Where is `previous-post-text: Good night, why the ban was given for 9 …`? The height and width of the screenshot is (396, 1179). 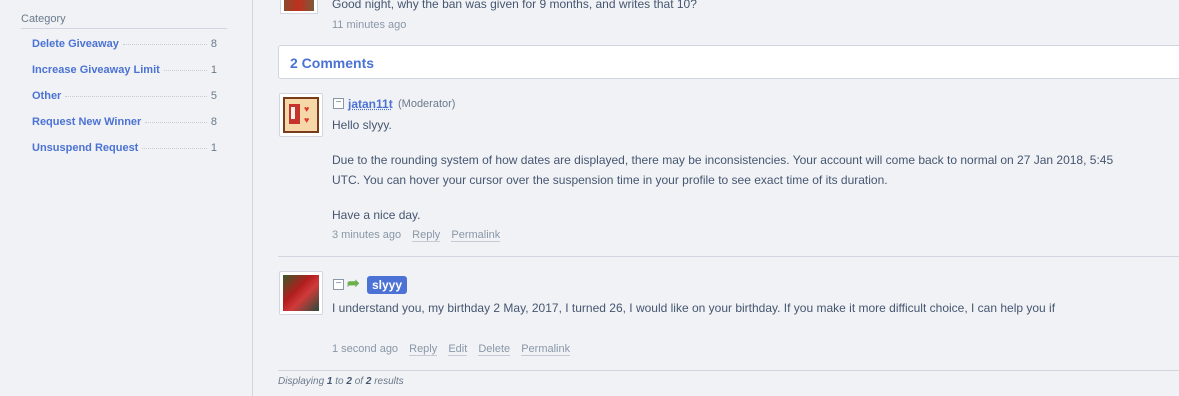 previous-post-text: Good night, why the ban was given for 9 … is located at coordinates (514, 5).